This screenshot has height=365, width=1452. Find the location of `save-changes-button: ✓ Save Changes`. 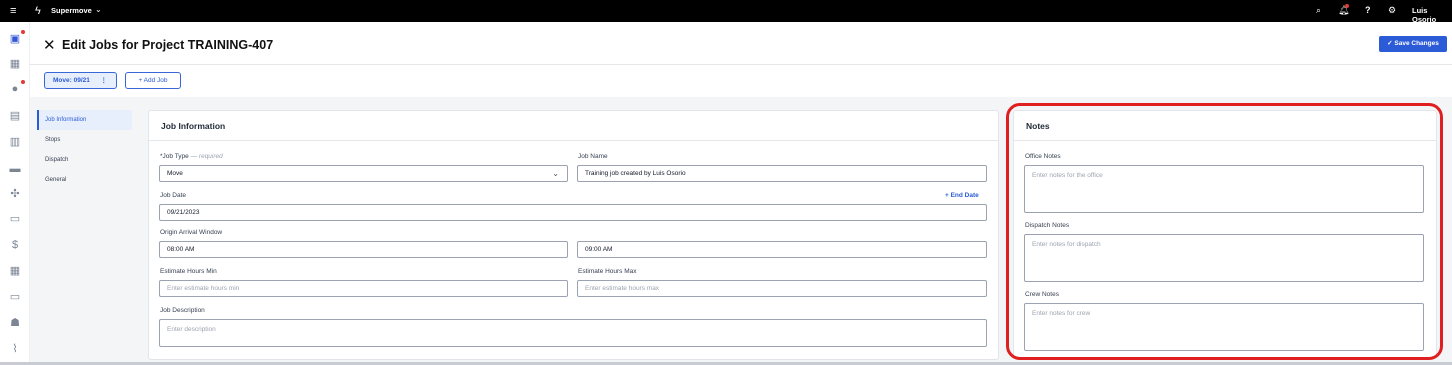

save-changes-button: ✓ Save Changes is located at coordinates (1413, 44).